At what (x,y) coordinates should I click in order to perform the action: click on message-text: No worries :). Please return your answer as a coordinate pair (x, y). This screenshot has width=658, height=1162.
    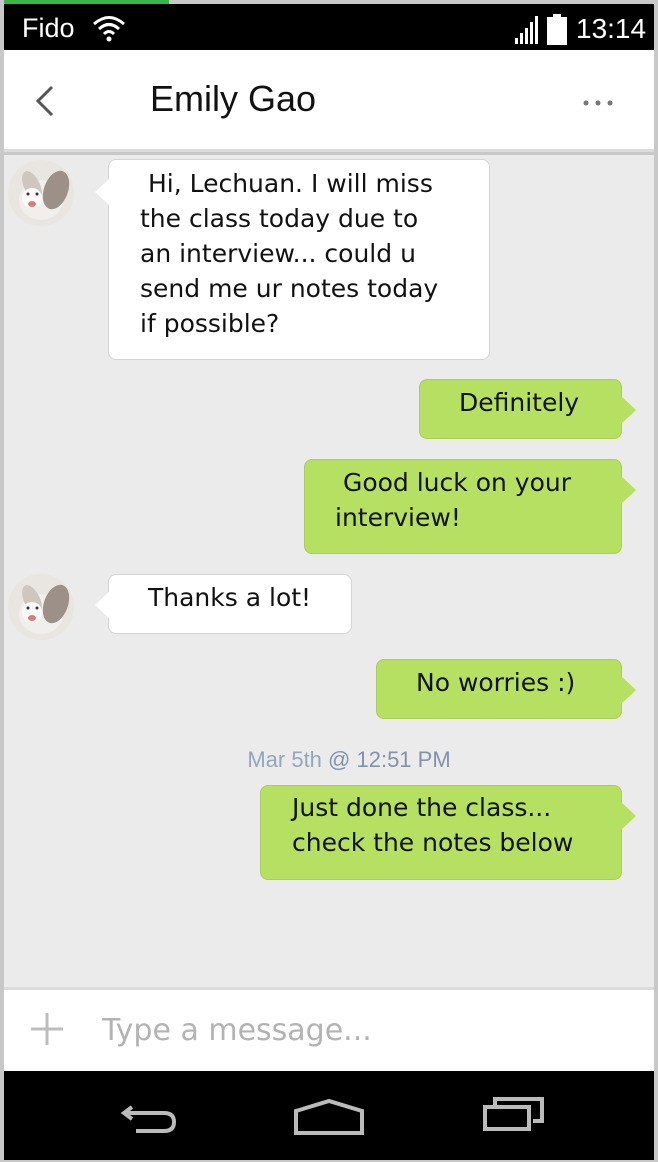
    Looking at the image, I should click on (496, 682).